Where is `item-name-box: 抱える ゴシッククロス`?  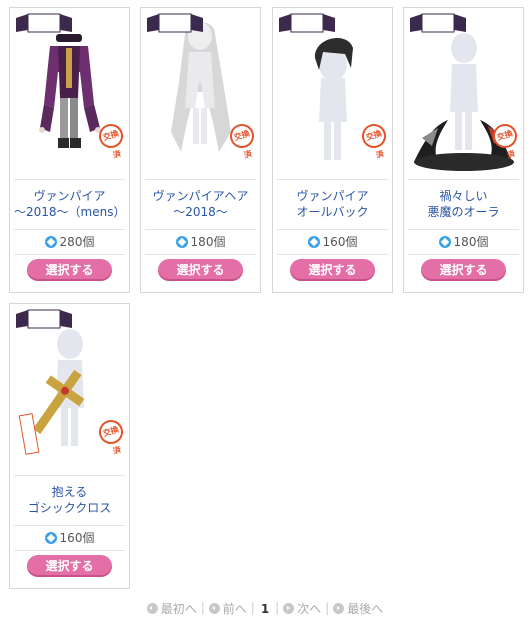 item-name-box: 抱える ゴシッククロス is located at coordinates (69, 500).